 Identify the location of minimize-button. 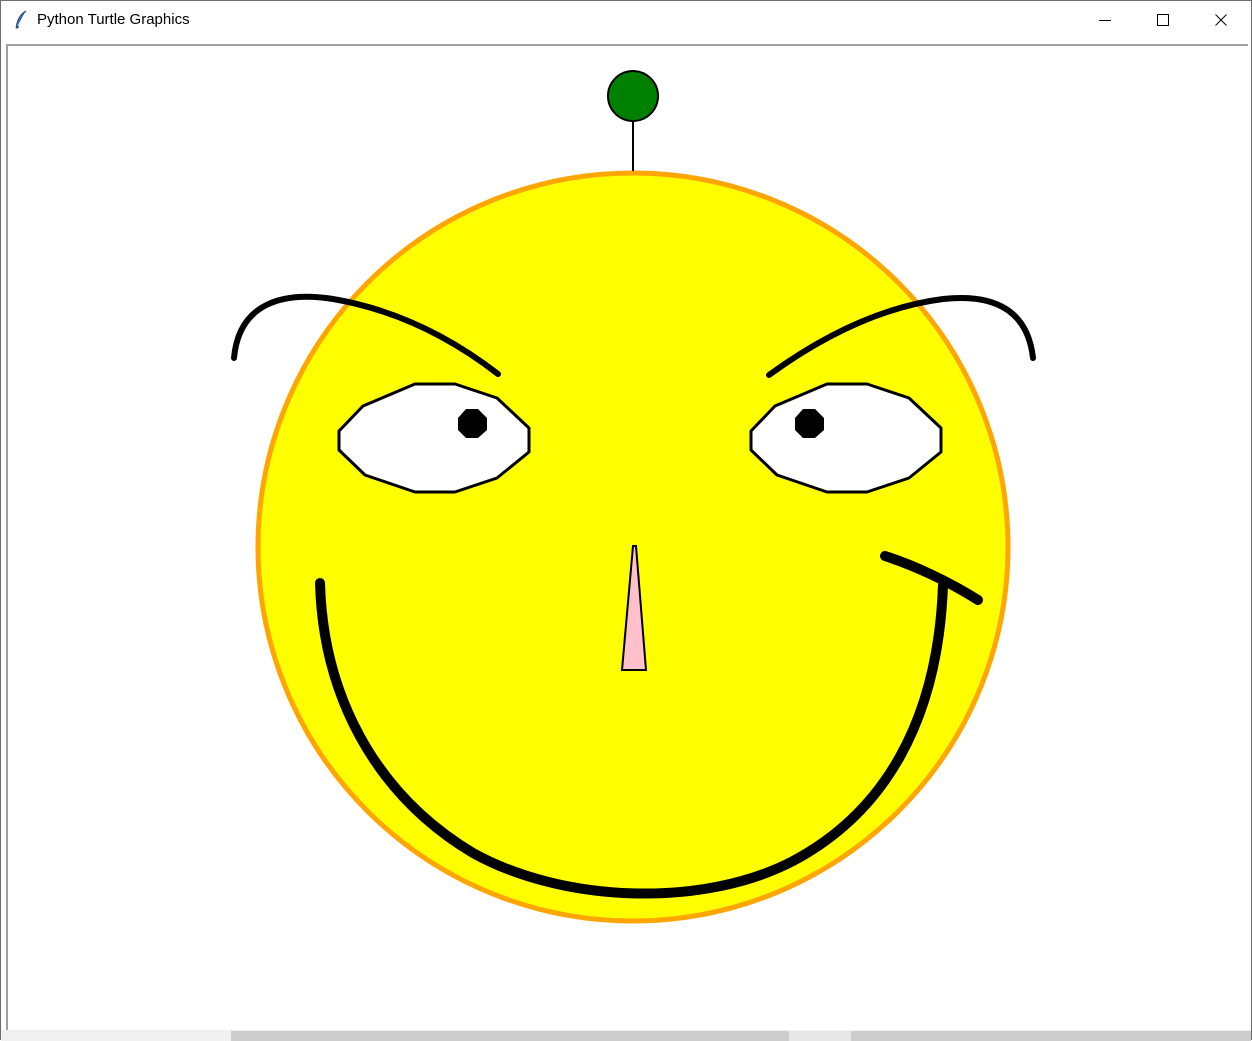
(1105, 20).